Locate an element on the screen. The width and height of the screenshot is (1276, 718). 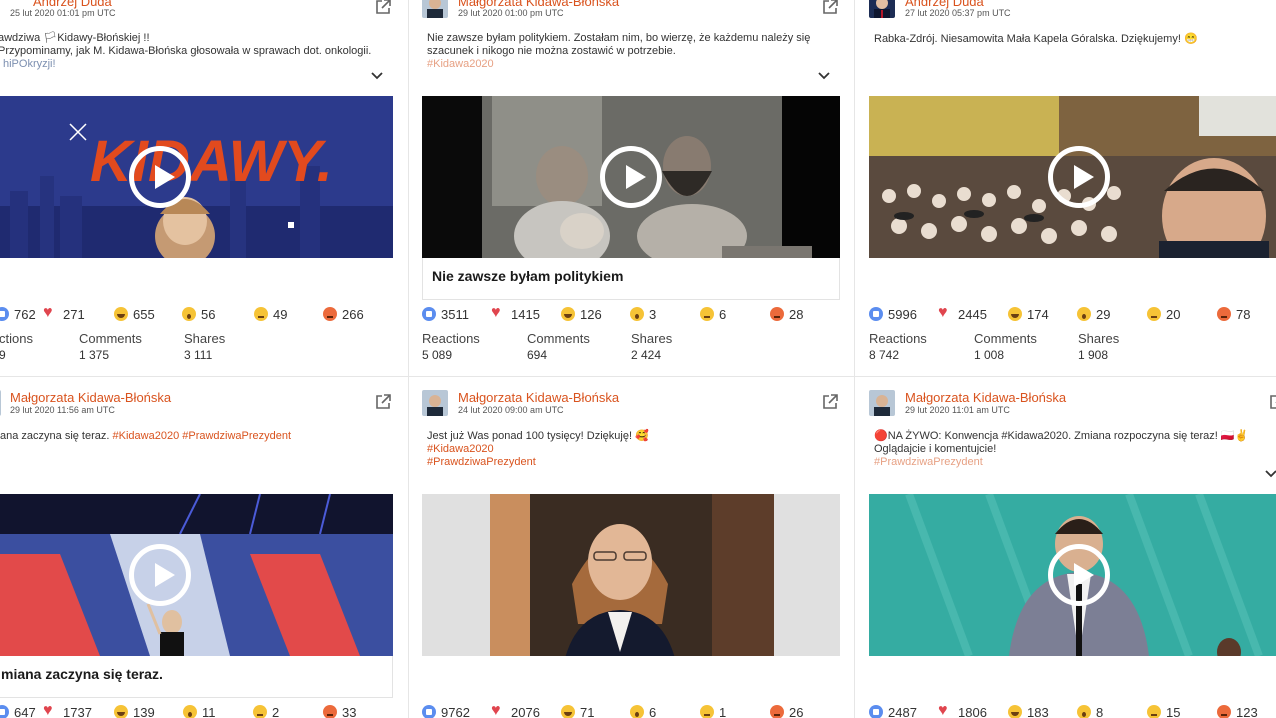
reaction-like: 3511 is located at coordinates (445, 316).